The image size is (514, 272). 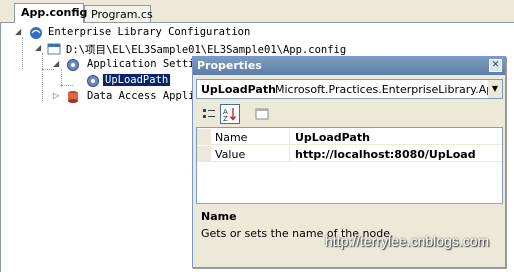 What do you see at coordinates (349, 114) in the screenshot?
I see `properties-toolbar: AZ` at bounding box center [349, 114].